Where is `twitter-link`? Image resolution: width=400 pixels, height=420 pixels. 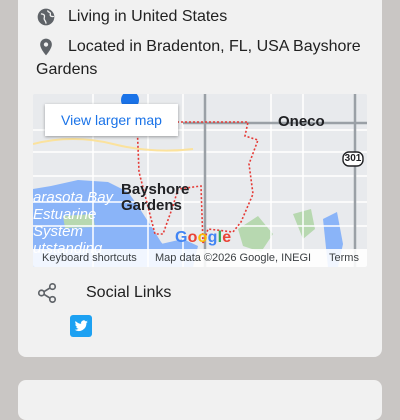
twitter-link is located at coordinates (81, 326).